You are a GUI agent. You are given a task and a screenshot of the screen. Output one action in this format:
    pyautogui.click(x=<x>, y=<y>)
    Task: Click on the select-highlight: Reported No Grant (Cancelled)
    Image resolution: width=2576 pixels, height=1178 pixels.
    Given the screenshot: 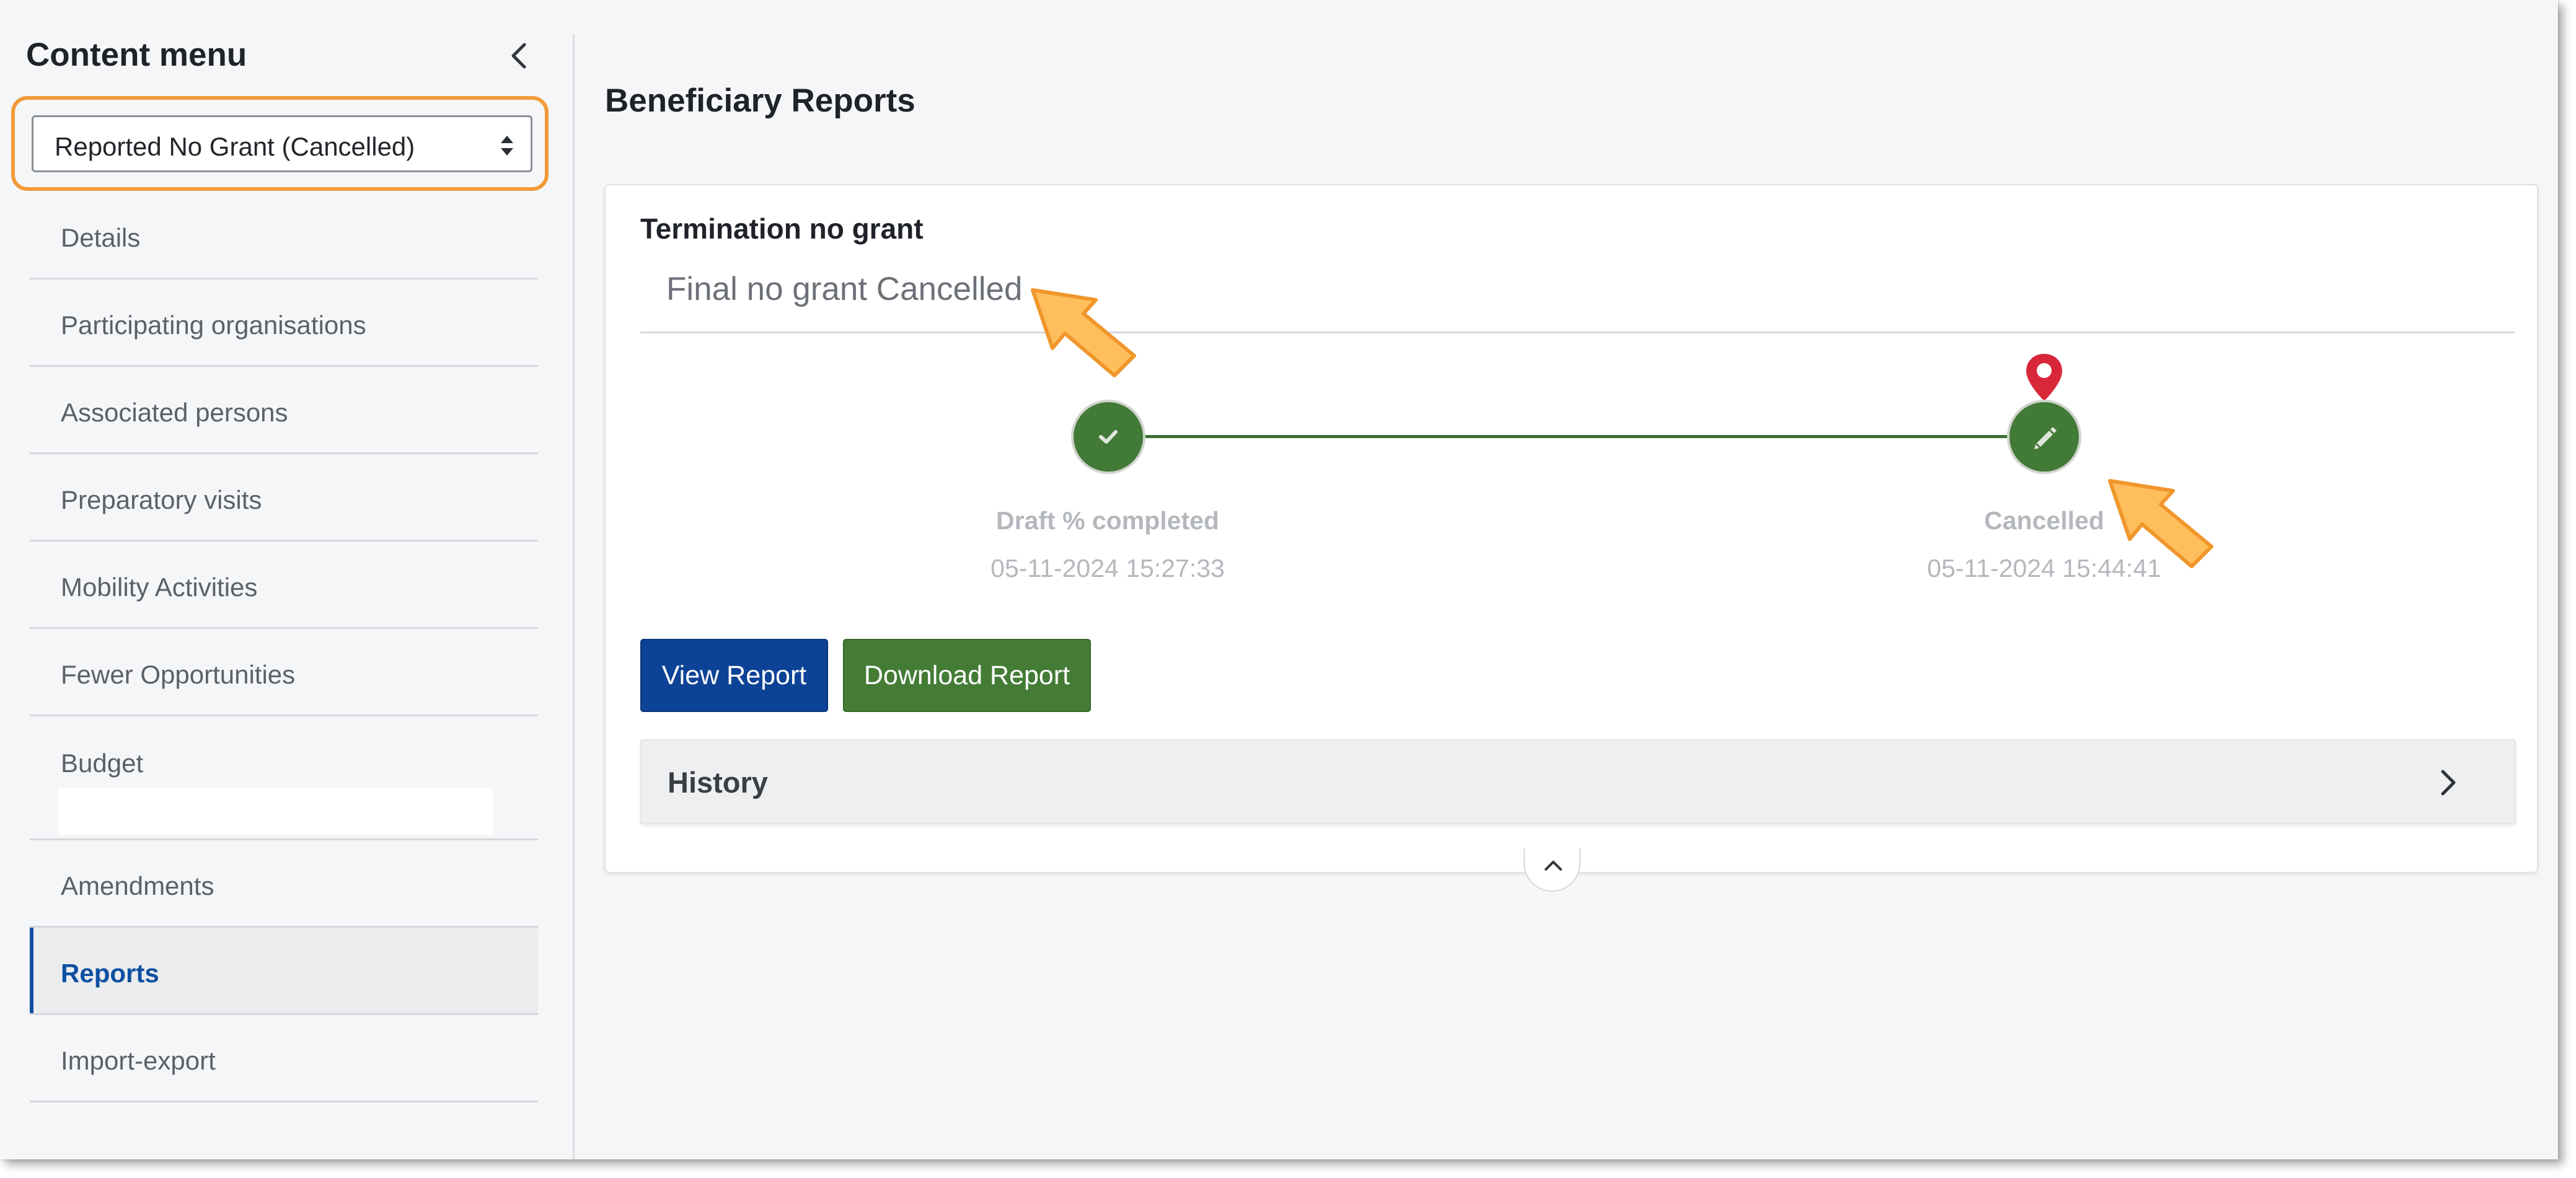 What is the action you would take?
    pyautogui.click(x=280, y=144)
    